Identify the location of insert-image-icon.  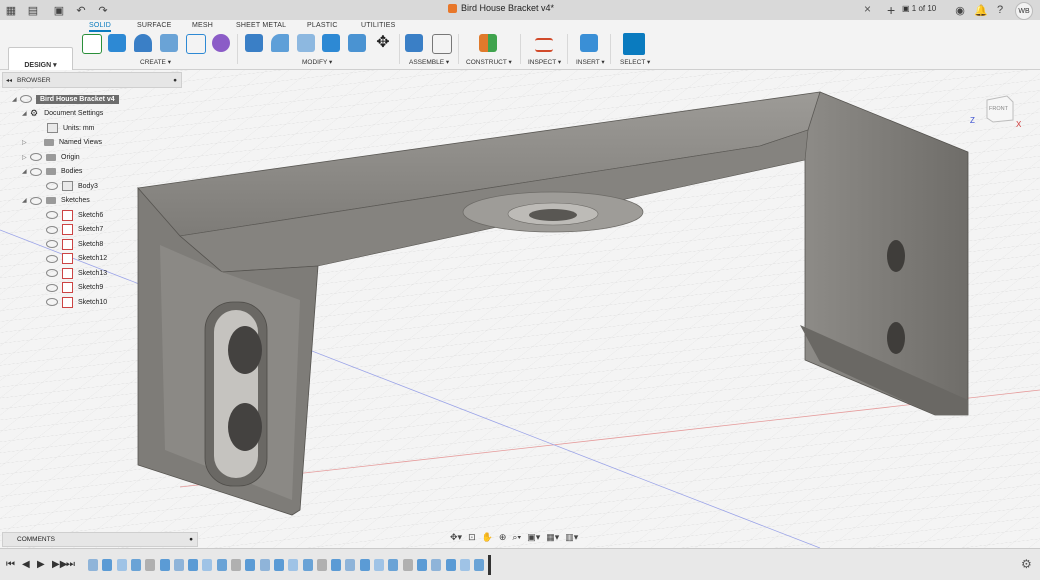
(589, 43).